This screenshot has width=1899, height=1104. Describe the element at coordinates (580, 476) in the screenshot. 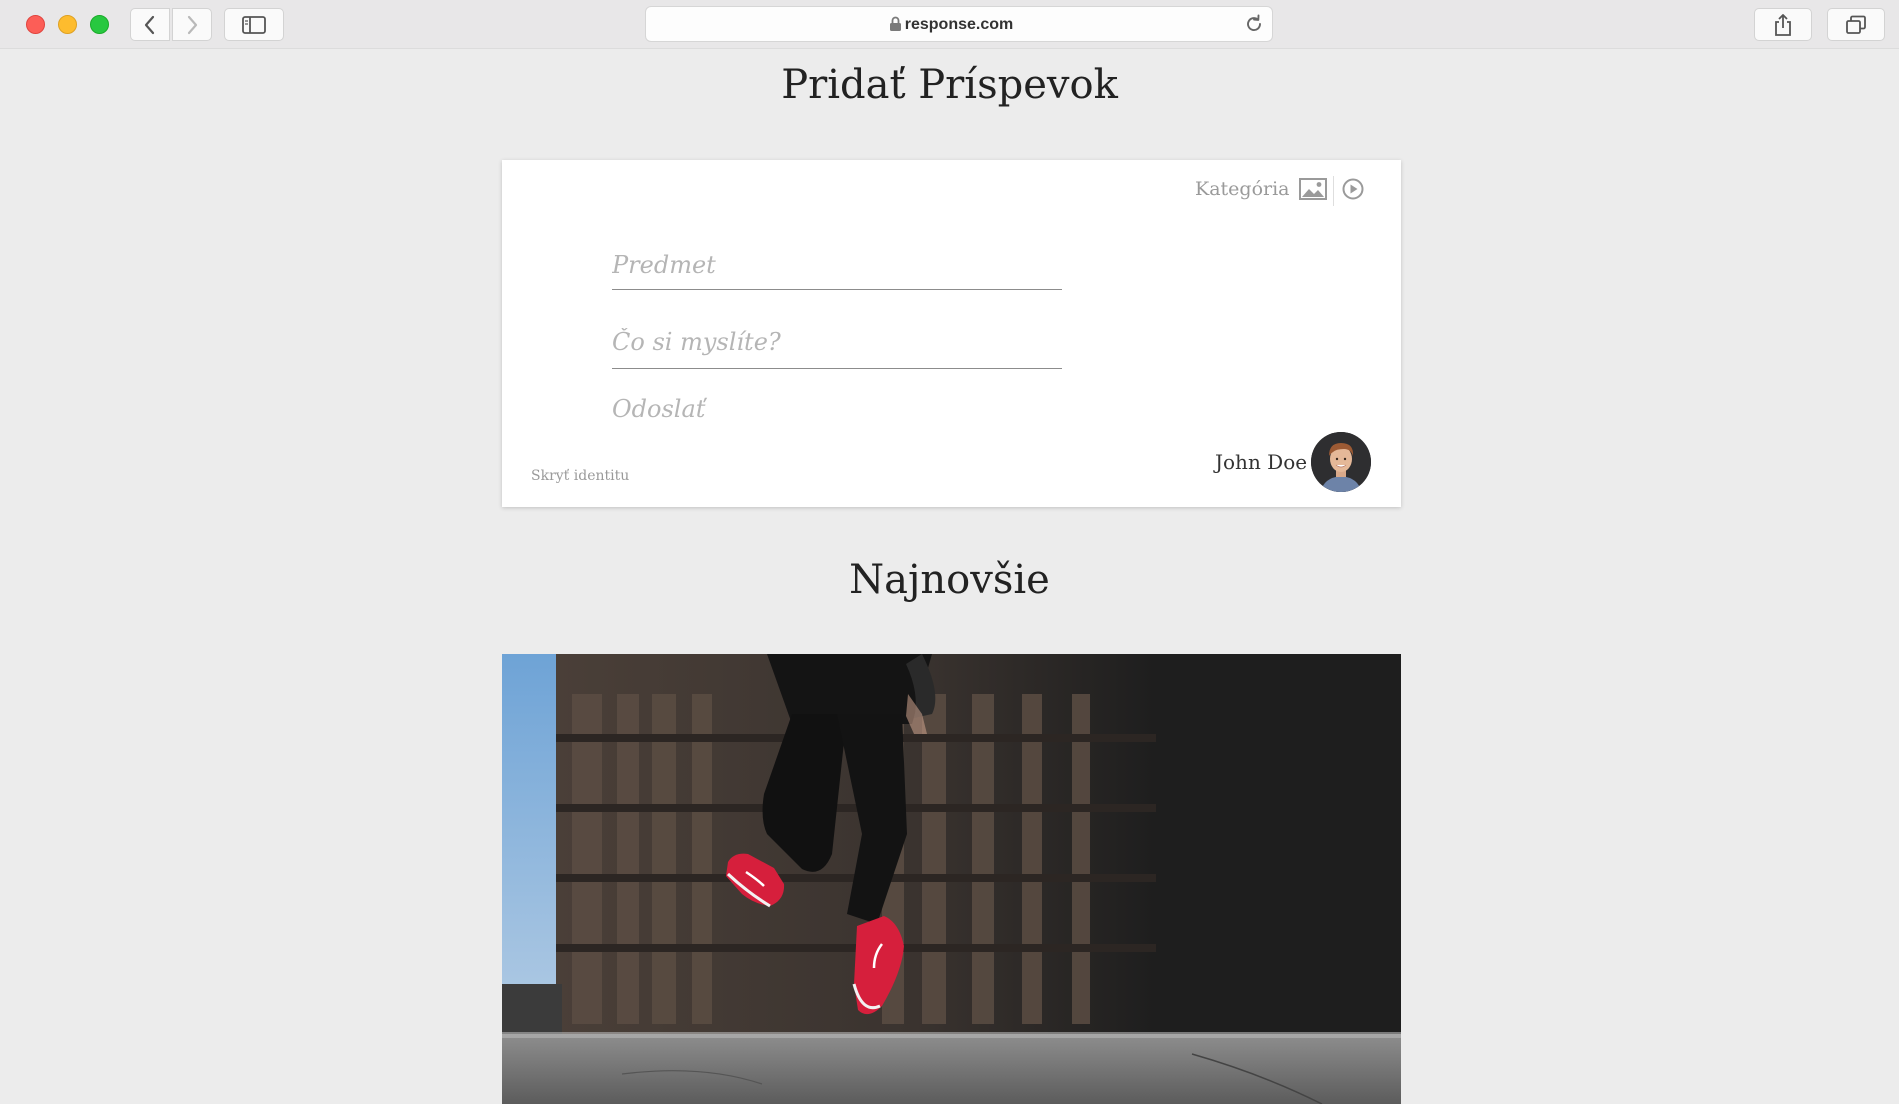

I see `hide-identity-link: Skryť identitu` at that location.